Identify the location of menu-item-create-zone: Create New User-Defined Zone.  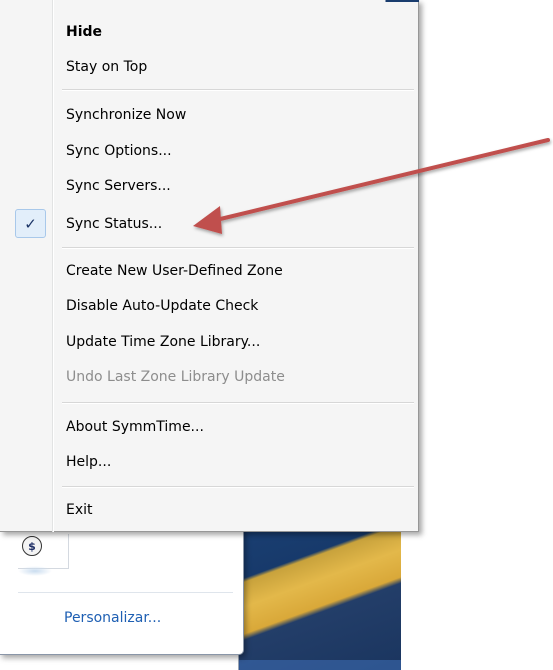
(209, 270).